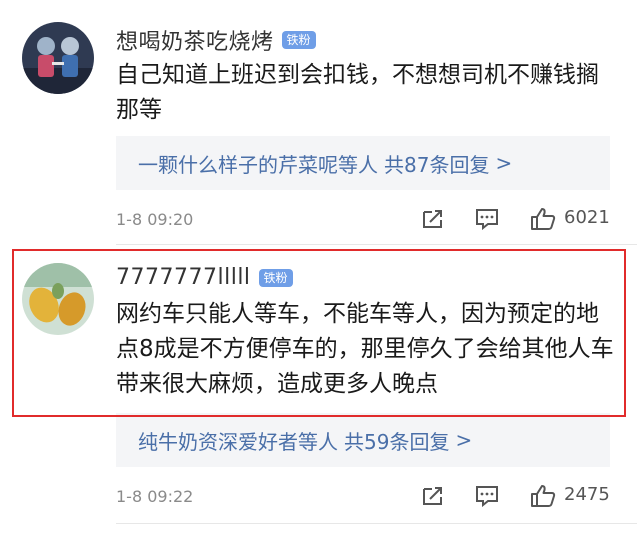 This screenshot has width=637, height=537. I want to click on username: 7777777lllll, so click(183, 277).